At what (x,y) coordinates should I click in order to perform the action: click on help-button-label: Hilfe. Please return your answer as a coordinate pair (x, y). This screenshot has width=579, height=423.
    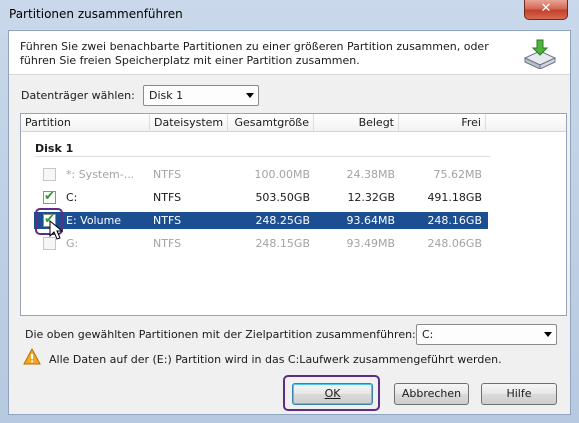
    Looking at the image, I should click on (519, 393).